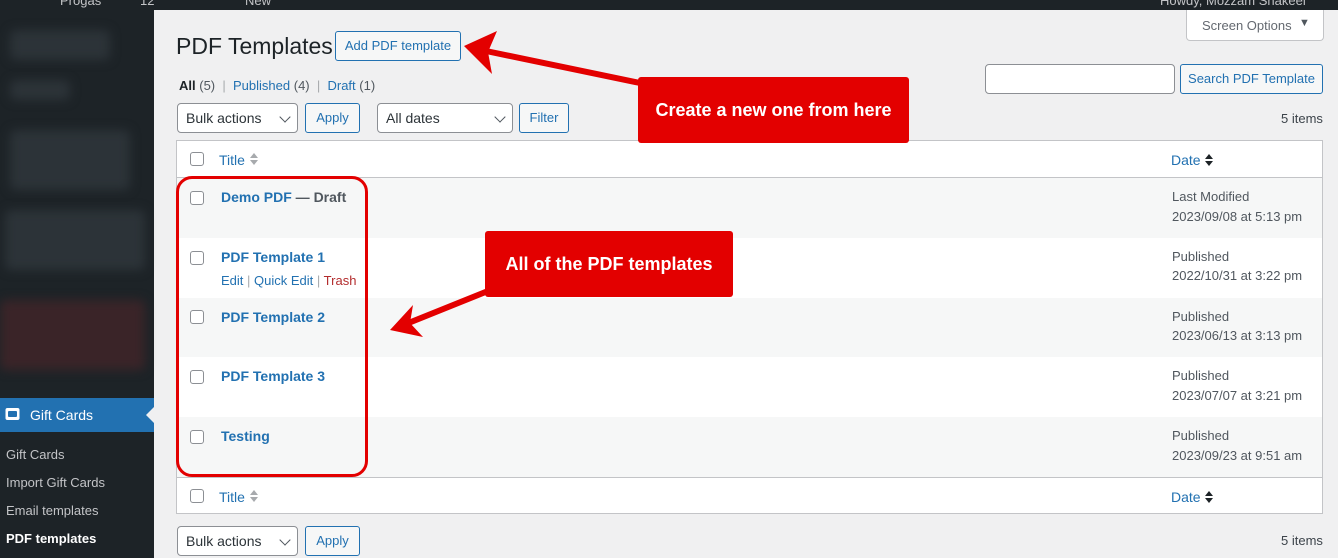  I want to click on arrow-to-templates, so click(440, 312).